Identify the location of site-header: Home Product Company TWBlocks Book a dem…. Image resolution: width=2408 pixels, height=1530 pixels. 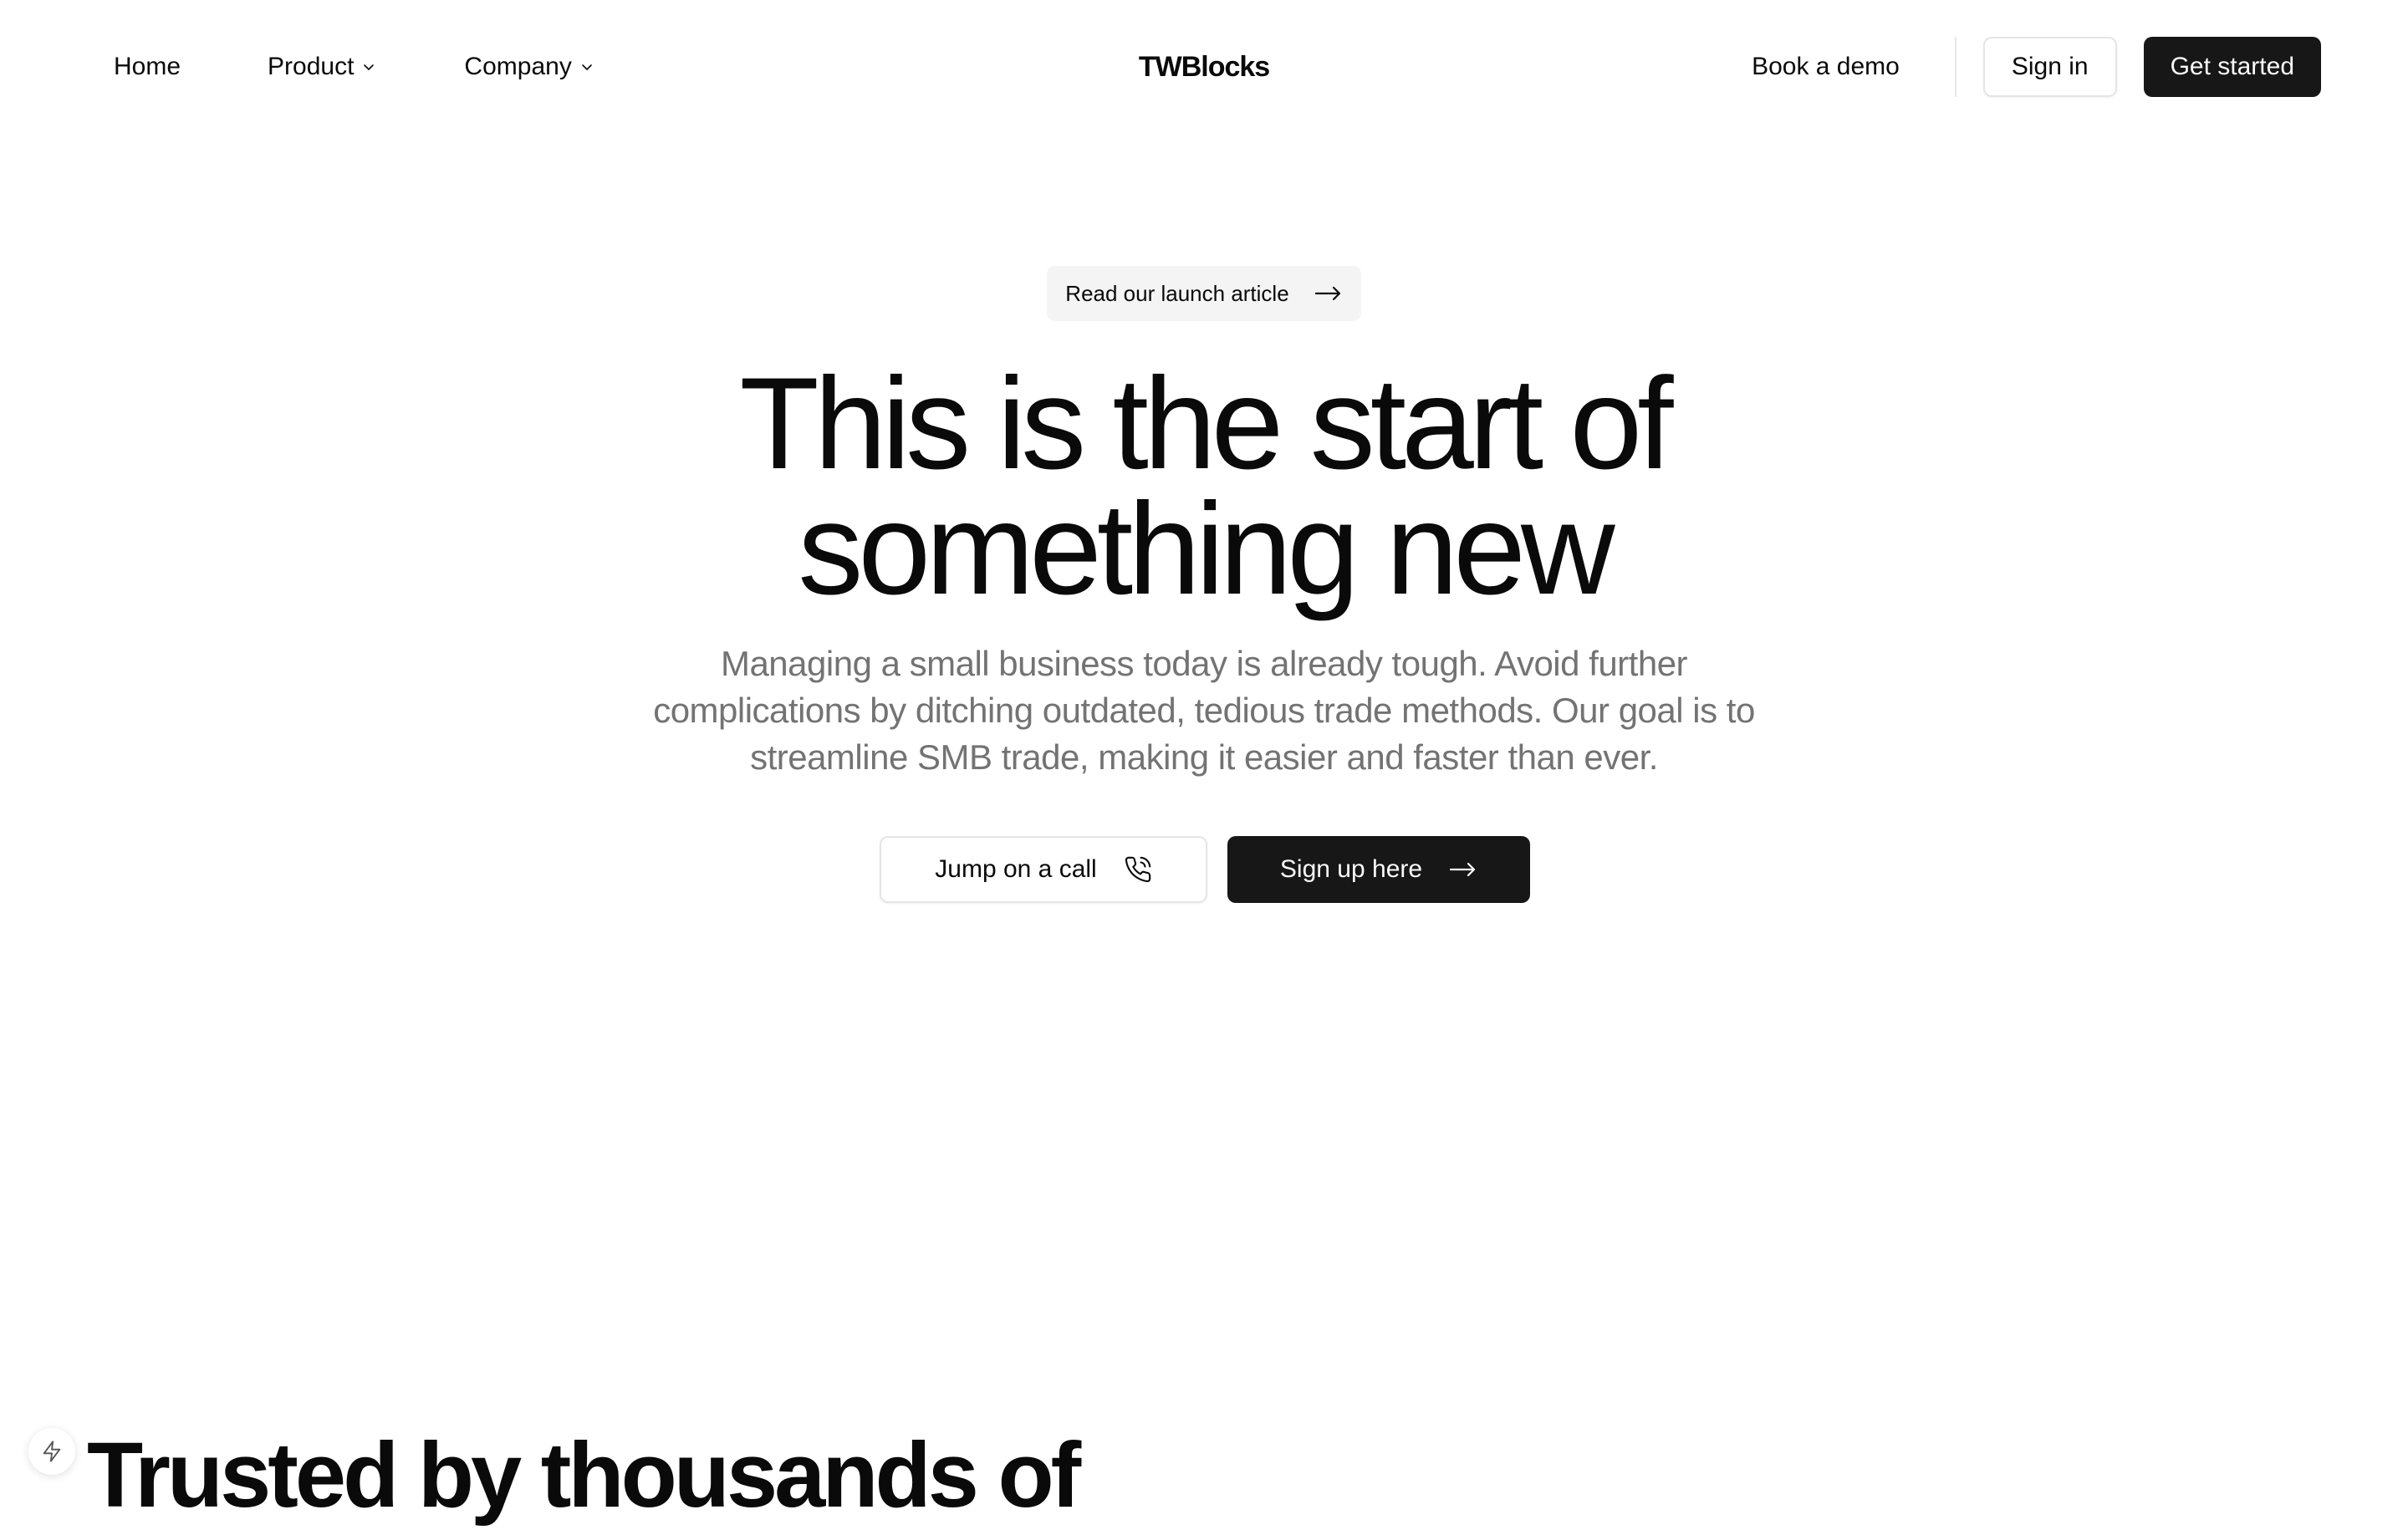
(1204, 67).